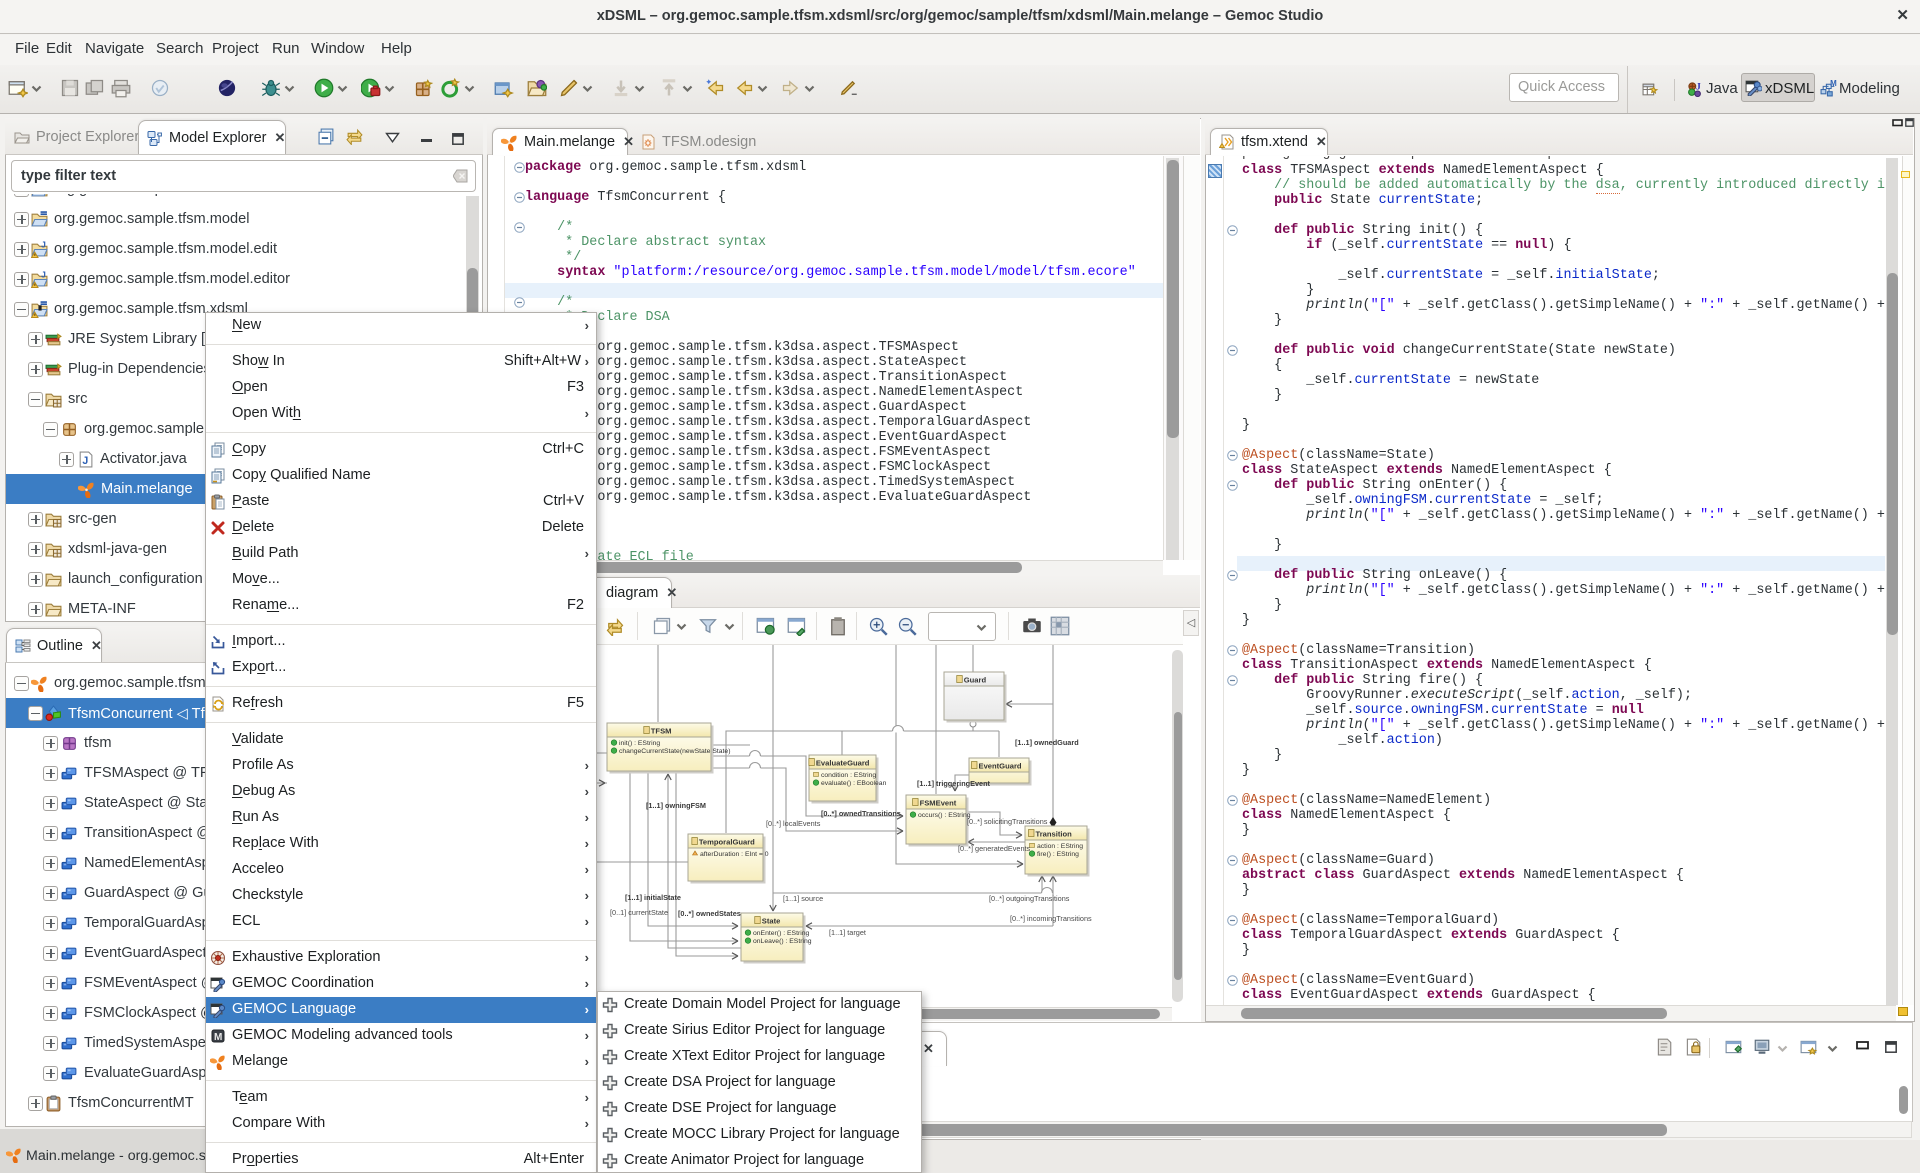 This screenshot has width=1920, height=1173. Describe the element at coordinates (1058, 854) in the screenshot. I see `svg-text: fire() : EString` at that location.